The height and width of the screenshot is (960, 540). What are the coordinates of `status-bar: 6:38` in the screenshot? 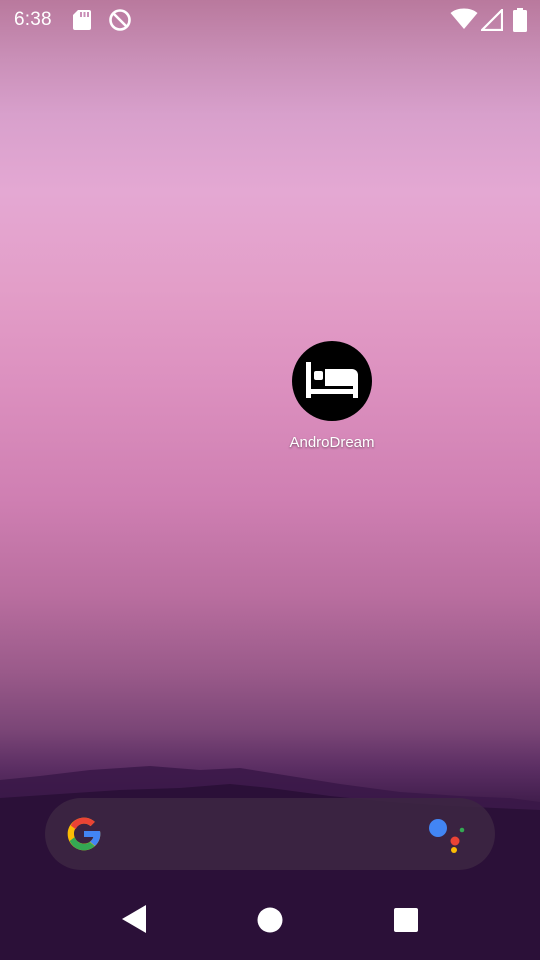 It's located at (270, 20).